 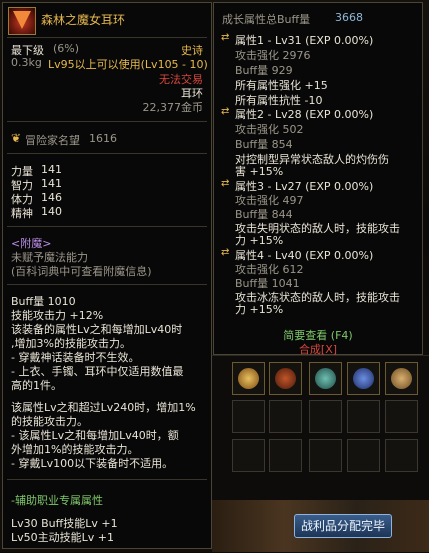 I want to click on attr-line: 害 +15%, so click(x=259, y=171).